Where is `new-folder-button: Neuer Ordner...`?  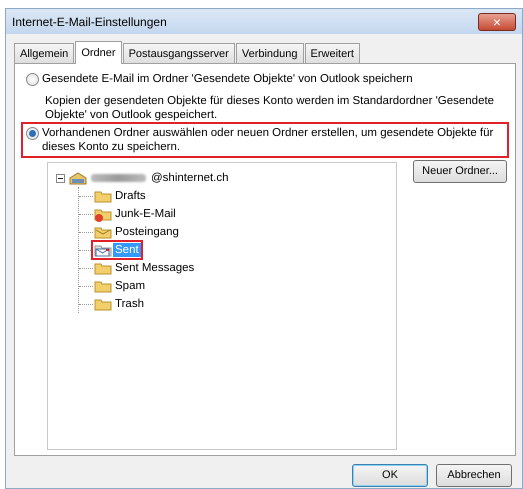 new-folder-button: Neuer Ordner... is located at coordinates (460, 171).